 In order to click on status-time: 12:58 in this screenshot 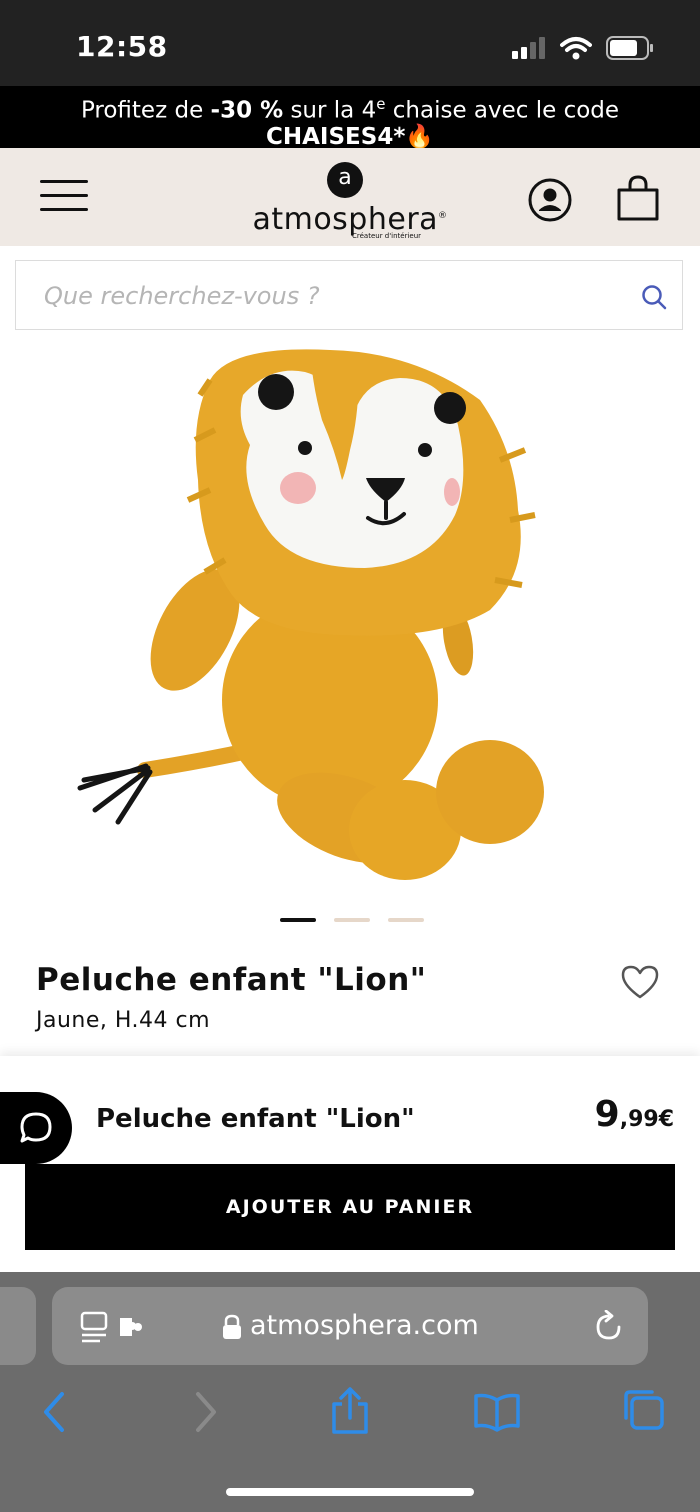, I will do `click(122, 46)`.